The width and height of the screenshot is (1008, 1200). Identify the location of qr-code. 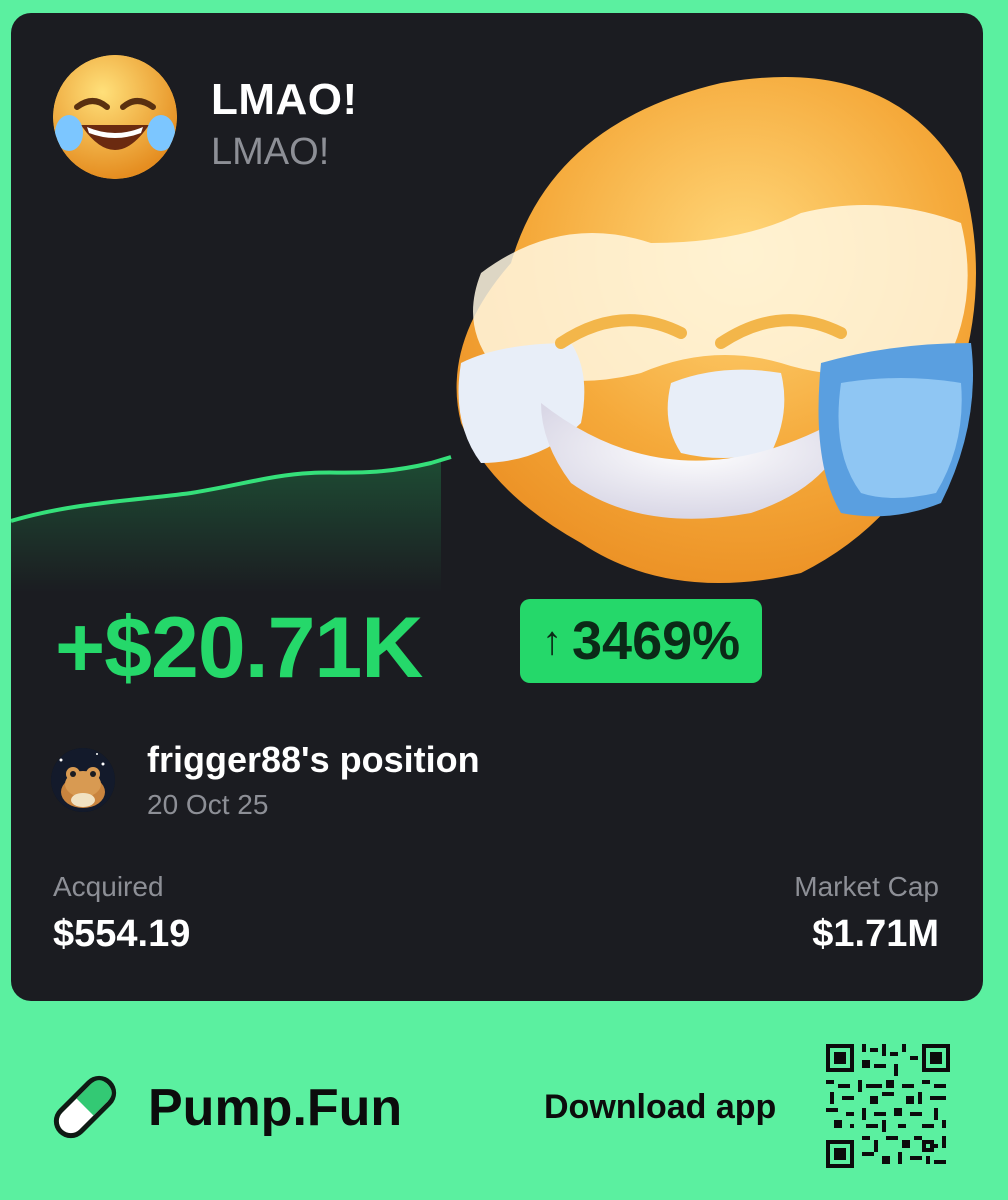
(888, 1106).